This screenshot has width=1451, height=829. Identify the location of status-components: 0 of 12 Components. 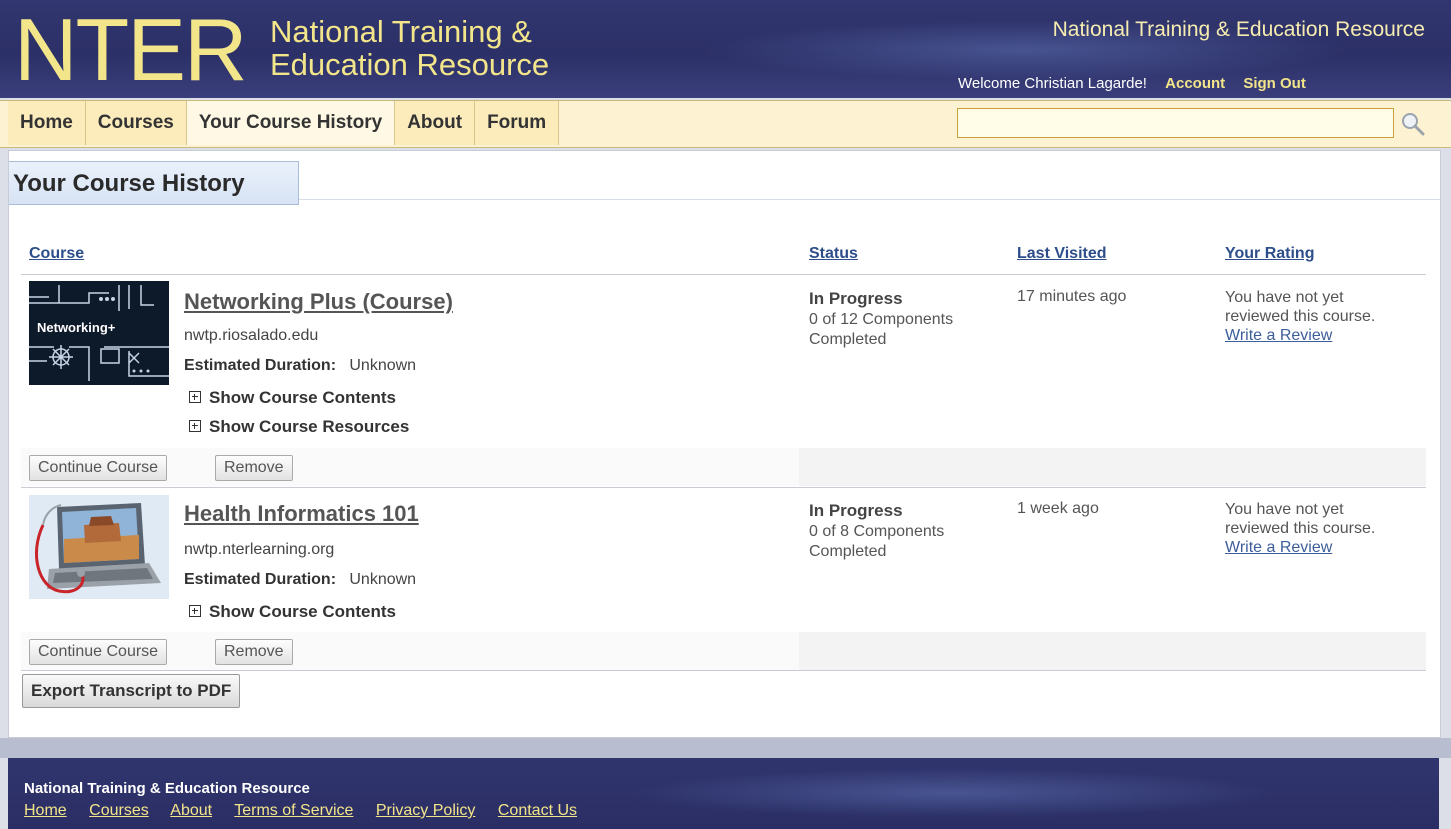
(881, 319).